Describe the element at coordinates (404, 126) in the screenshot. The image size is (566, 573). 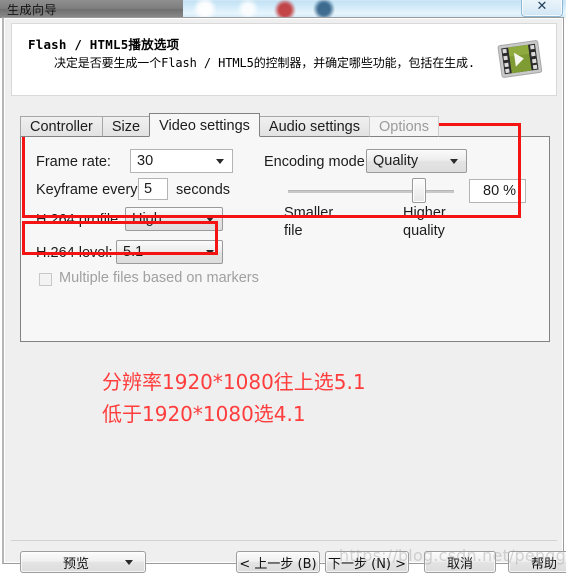
I see `tab-options: Options` at that location.